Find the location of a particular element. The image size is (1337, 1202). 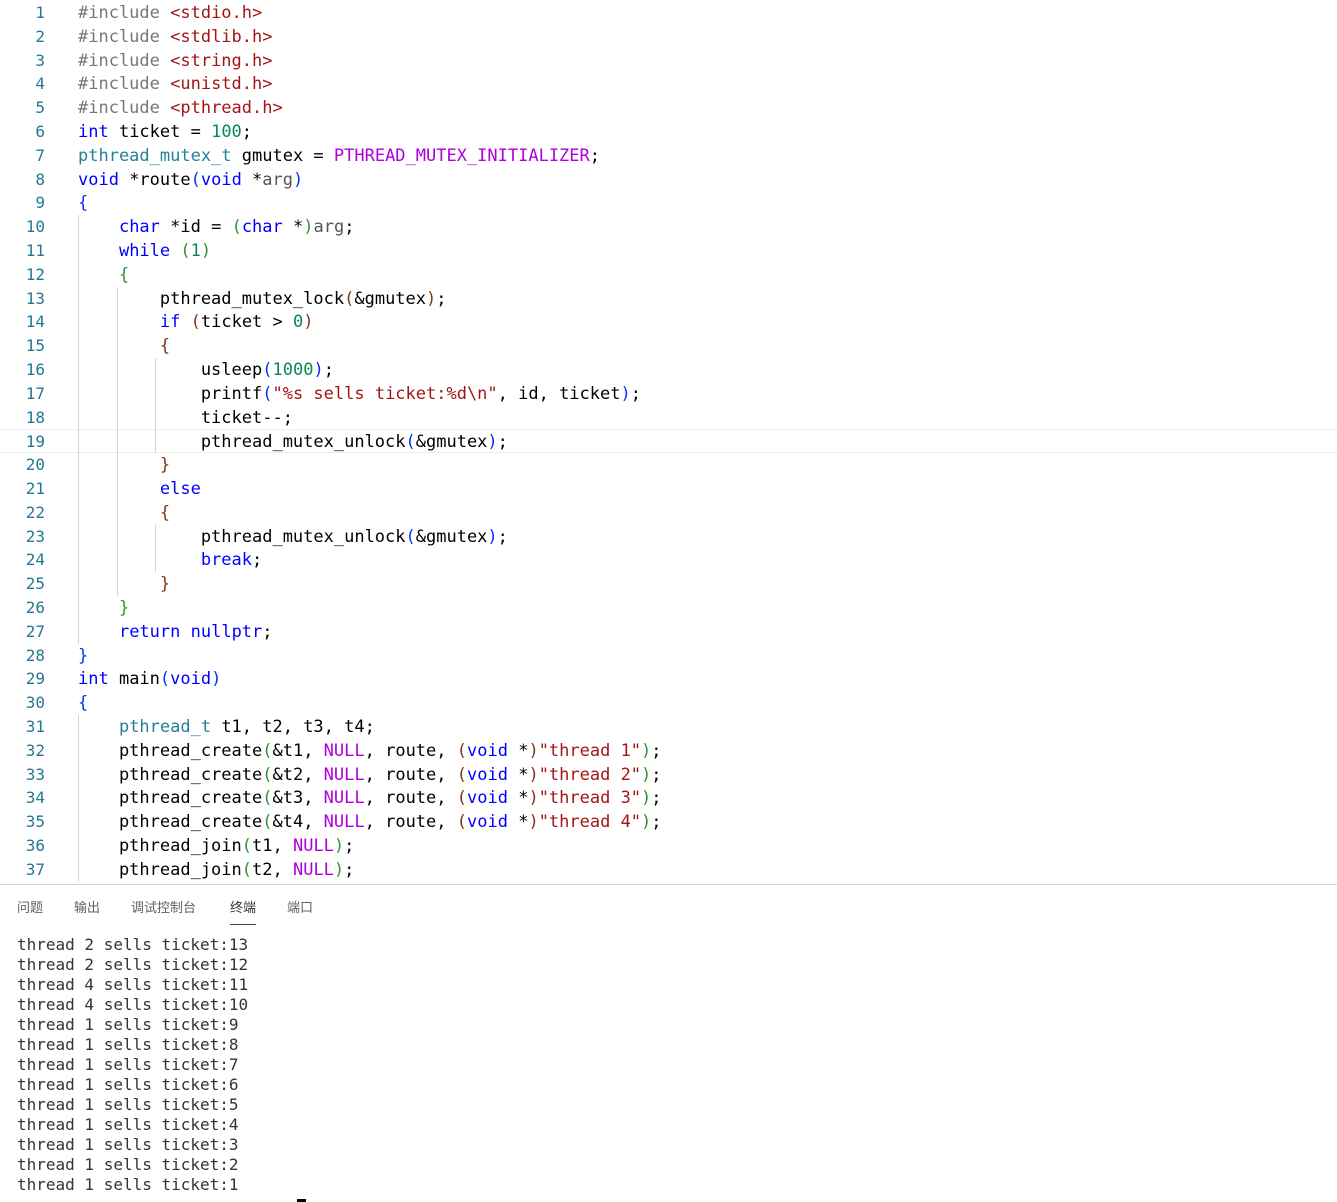

panel-tab: 问题 is located at coordinates (30, 912).